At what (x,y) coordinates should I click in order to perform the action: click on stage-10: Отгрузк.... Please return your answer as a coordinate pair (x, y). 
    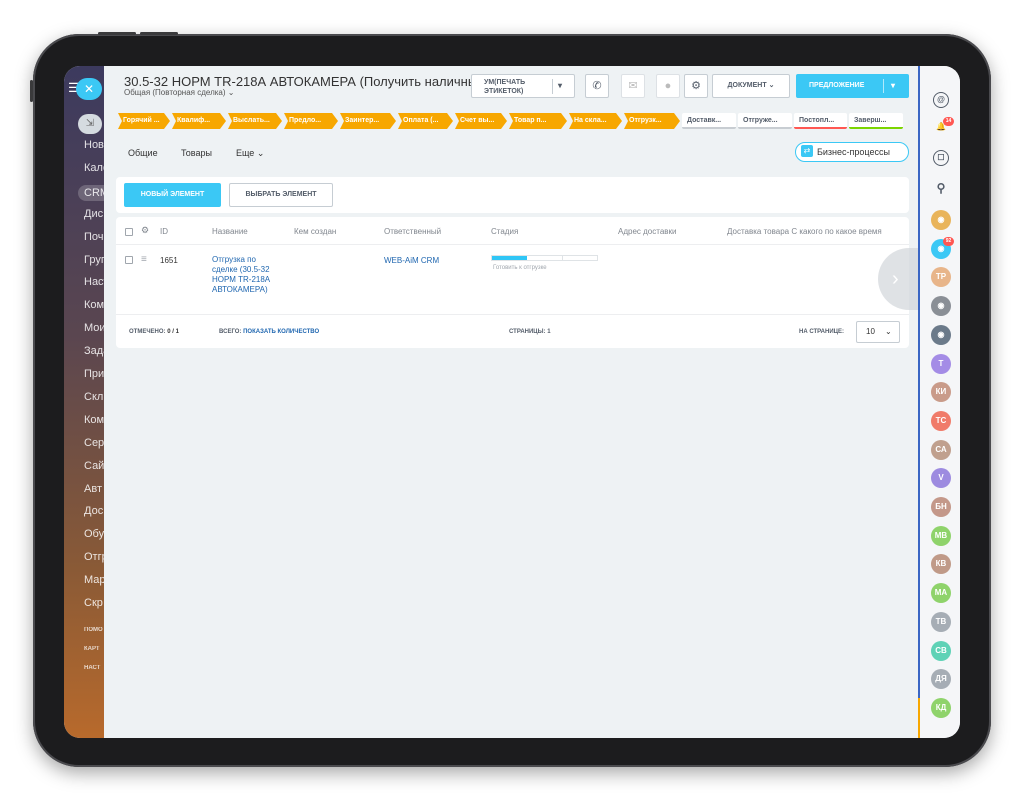
    Looking at the image, I should click on (652, 121).